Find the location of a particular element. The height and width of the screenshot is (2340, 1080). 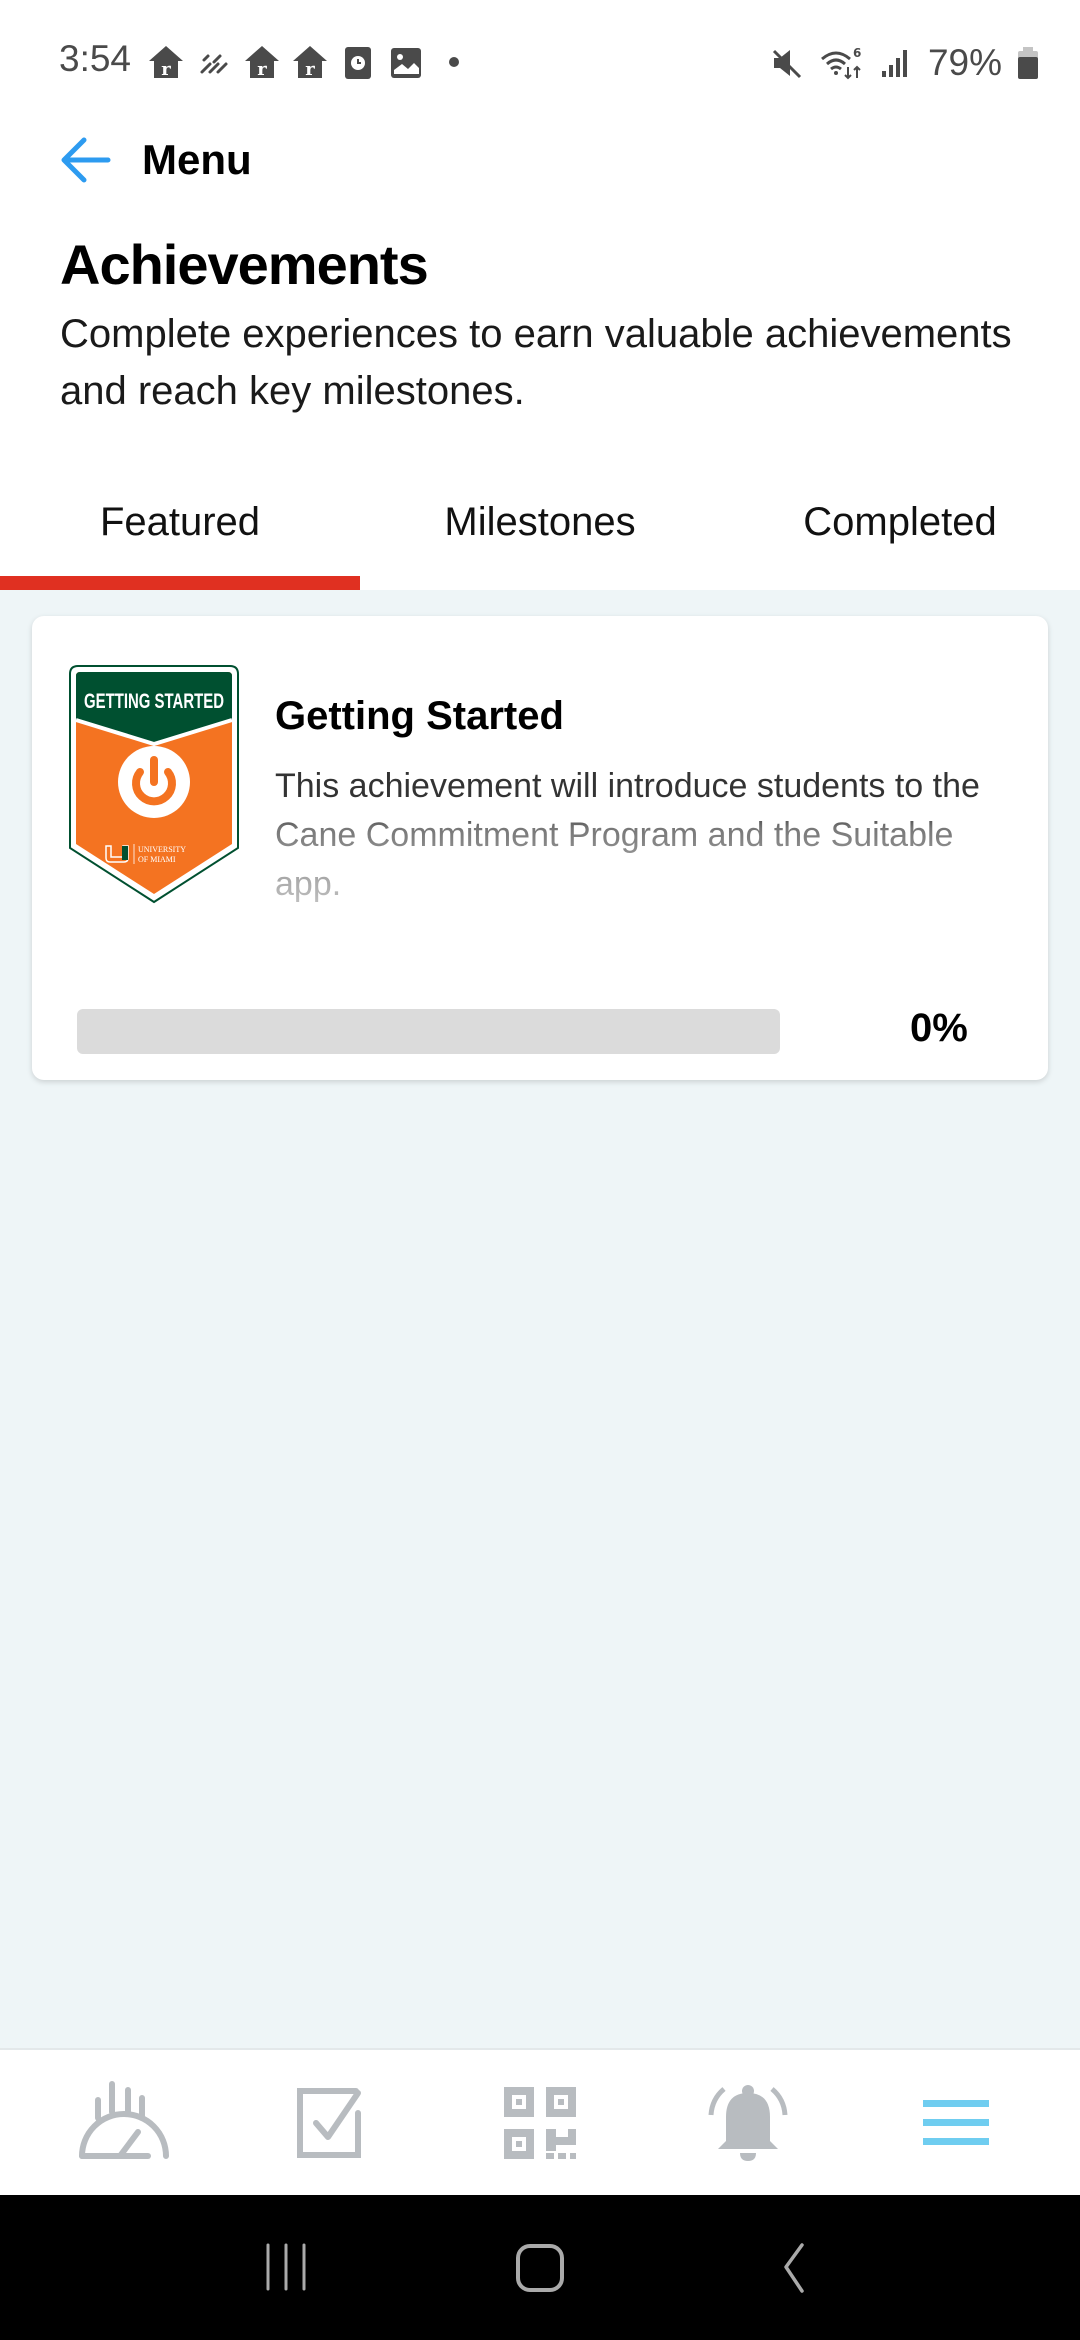

gallery-icon is located at coordinates (406, 63).